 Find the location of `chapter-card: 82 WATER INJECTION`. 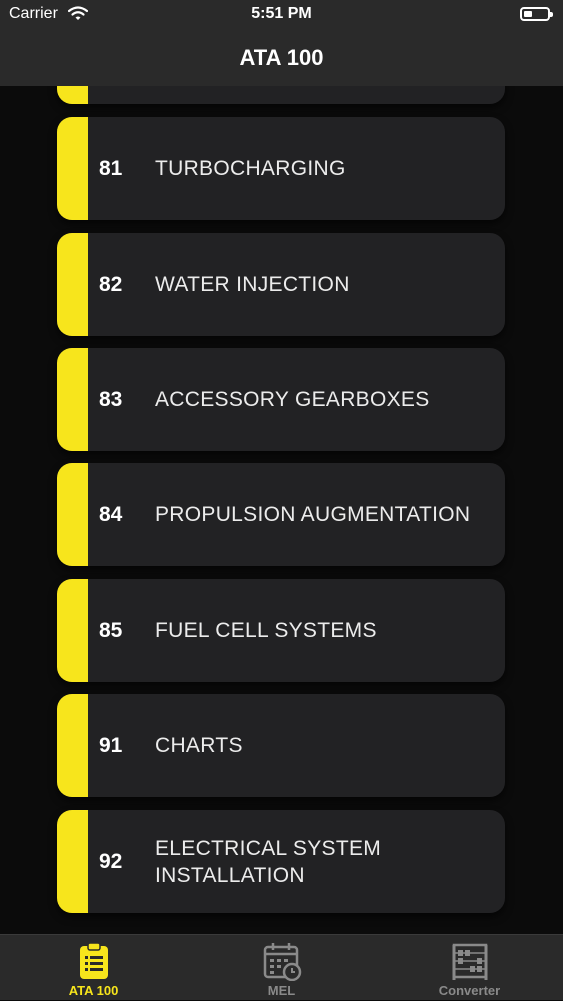

chapter-card: 82 WATER INJECTION is located at coordinates (281, 284).